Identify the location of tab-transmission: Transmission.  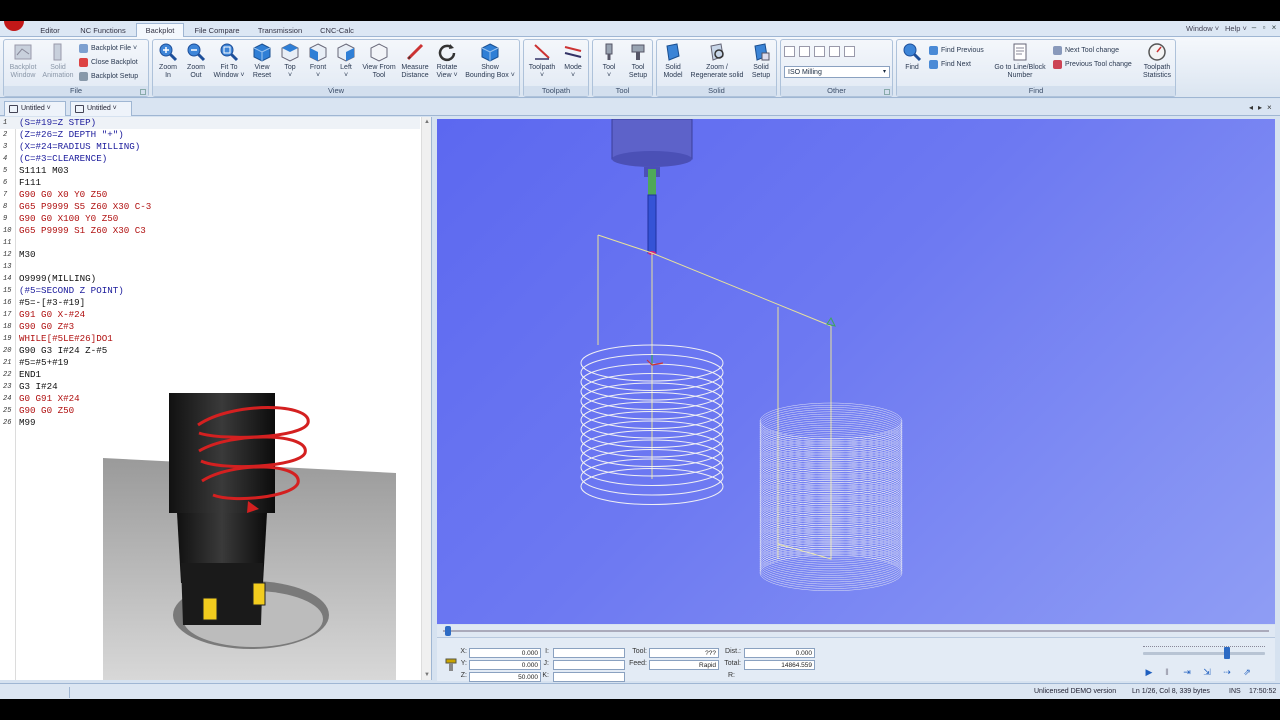
(280, 30).